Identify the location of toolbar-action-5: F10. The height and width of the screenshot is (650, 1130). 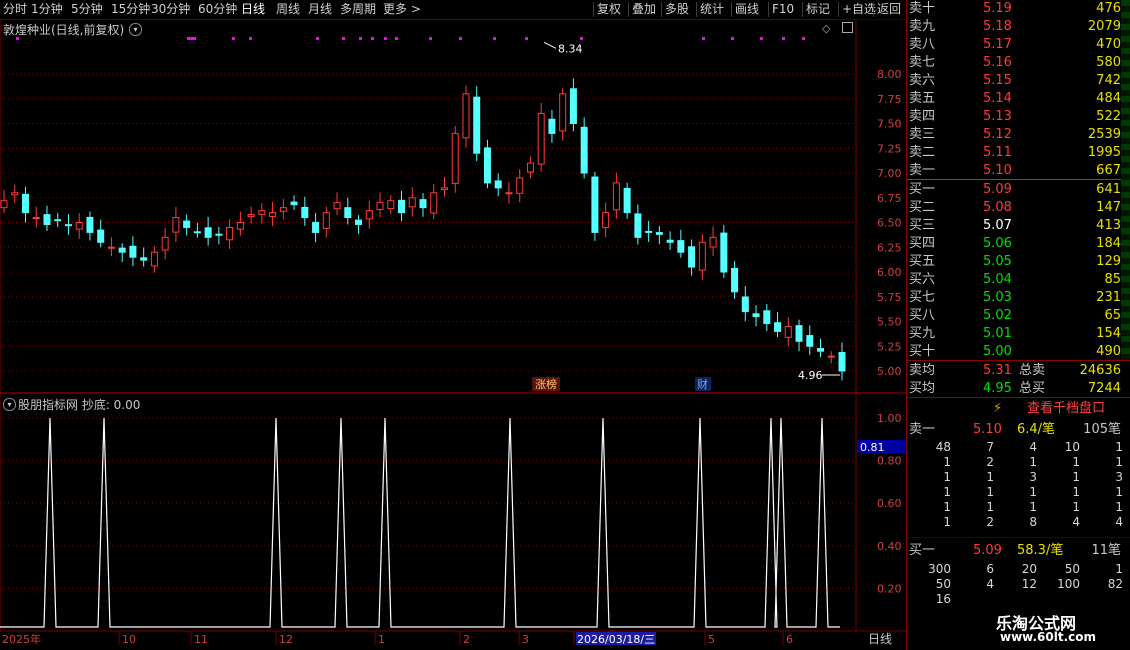
(783, 9).